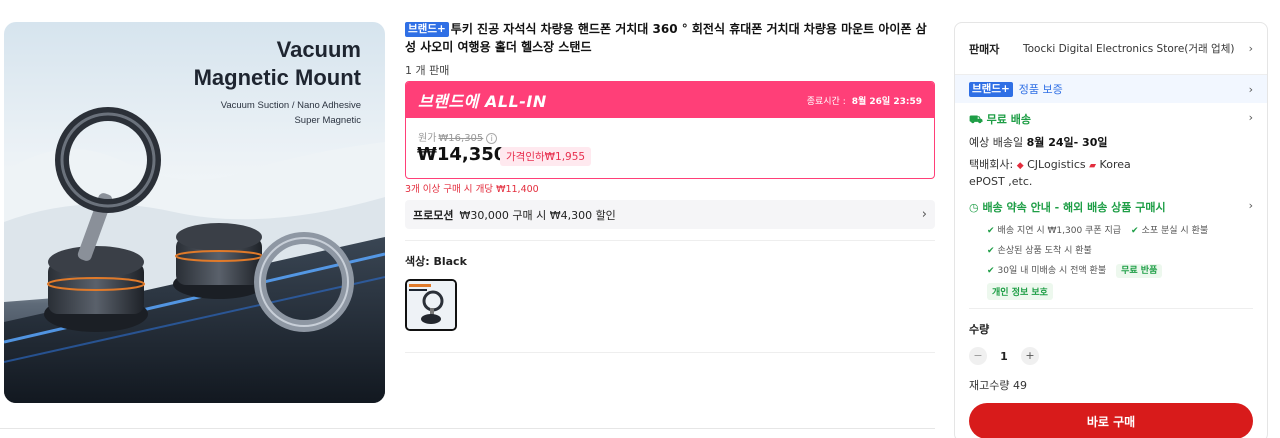  Describe the element at coordinates (462, 154) in the screenshot. I see `sale-price: ₩14,350` at that location.